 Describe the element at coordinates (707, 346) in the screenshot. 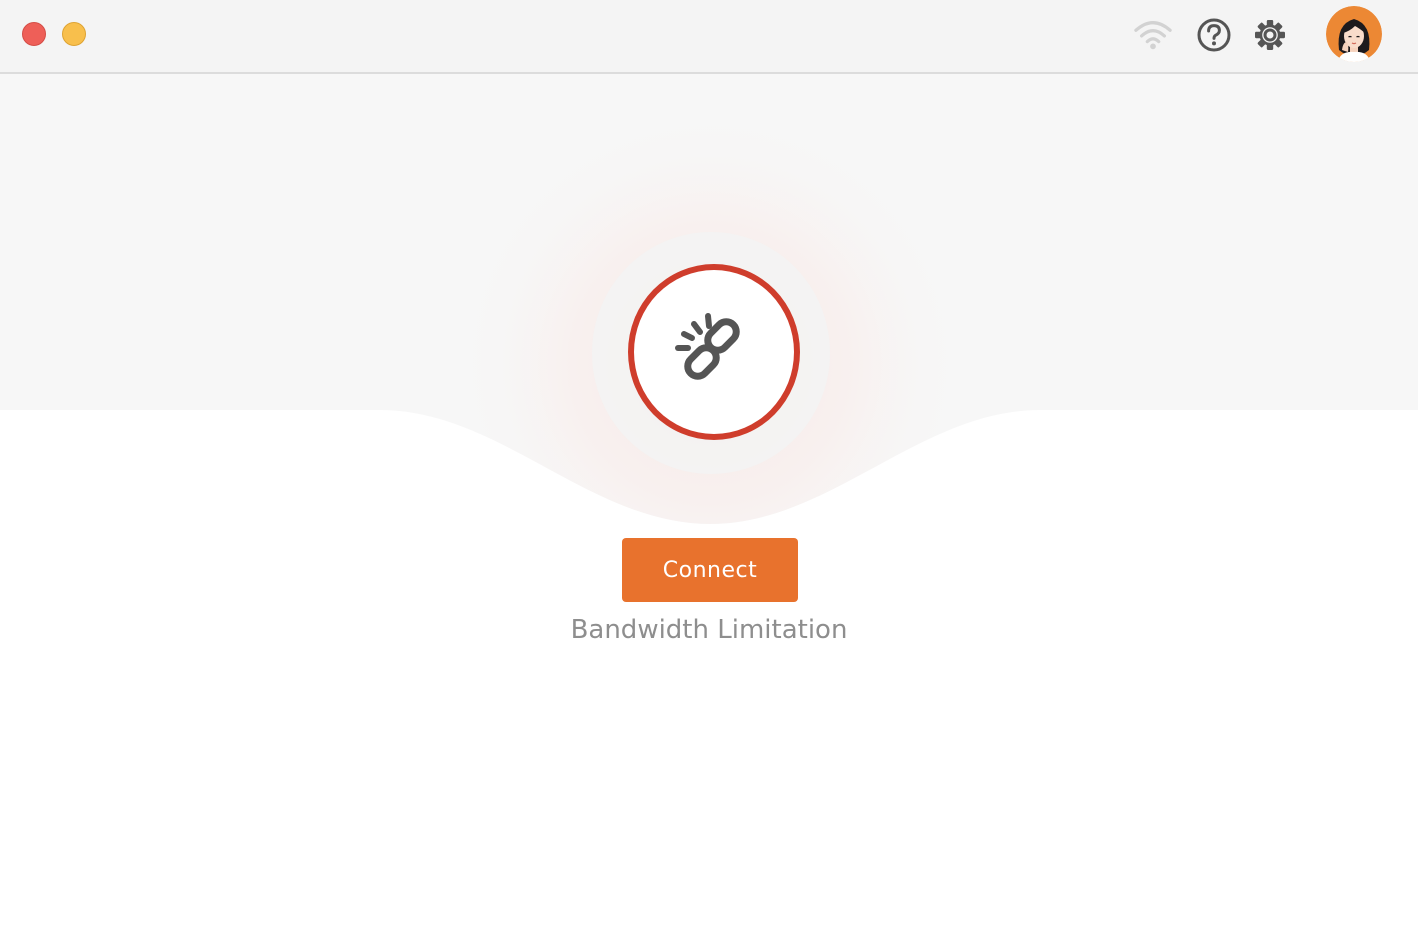

I see `broken-link-icon` at that location.